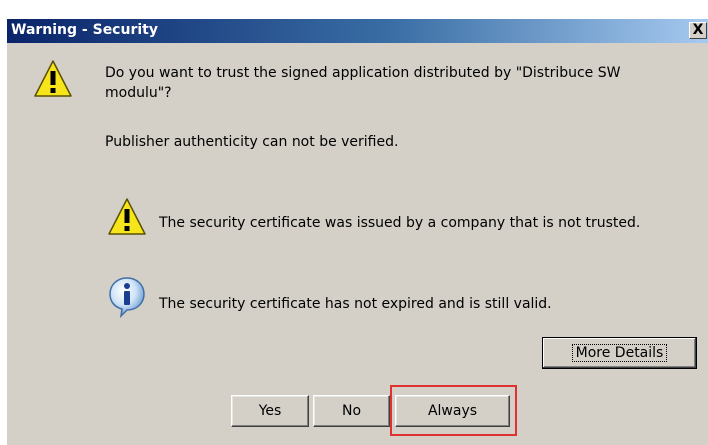 The image size is (708, 445). What do you see at coordinates (453, 410) in the screenshot?
I see `always-button-highlight` at bounding box center [453, 410].